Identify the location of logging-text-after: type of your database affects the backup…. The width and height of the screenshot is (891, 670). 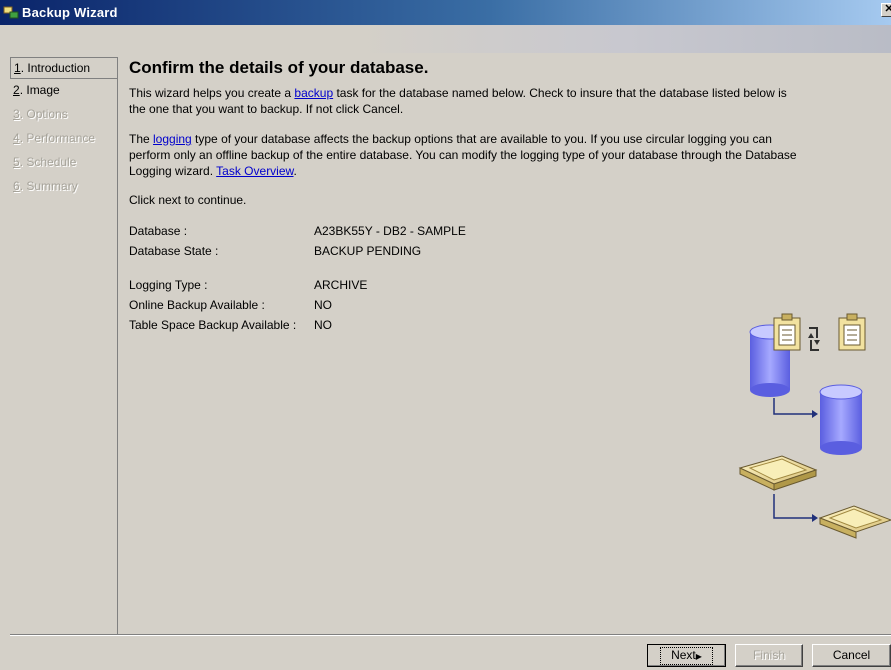
(481, 139).